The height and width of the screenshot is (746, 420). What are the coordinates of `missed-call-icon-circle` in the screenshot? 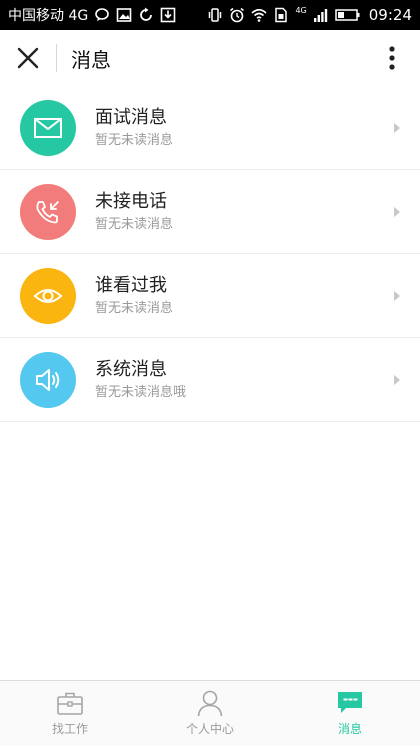 It's located at (48, 211).